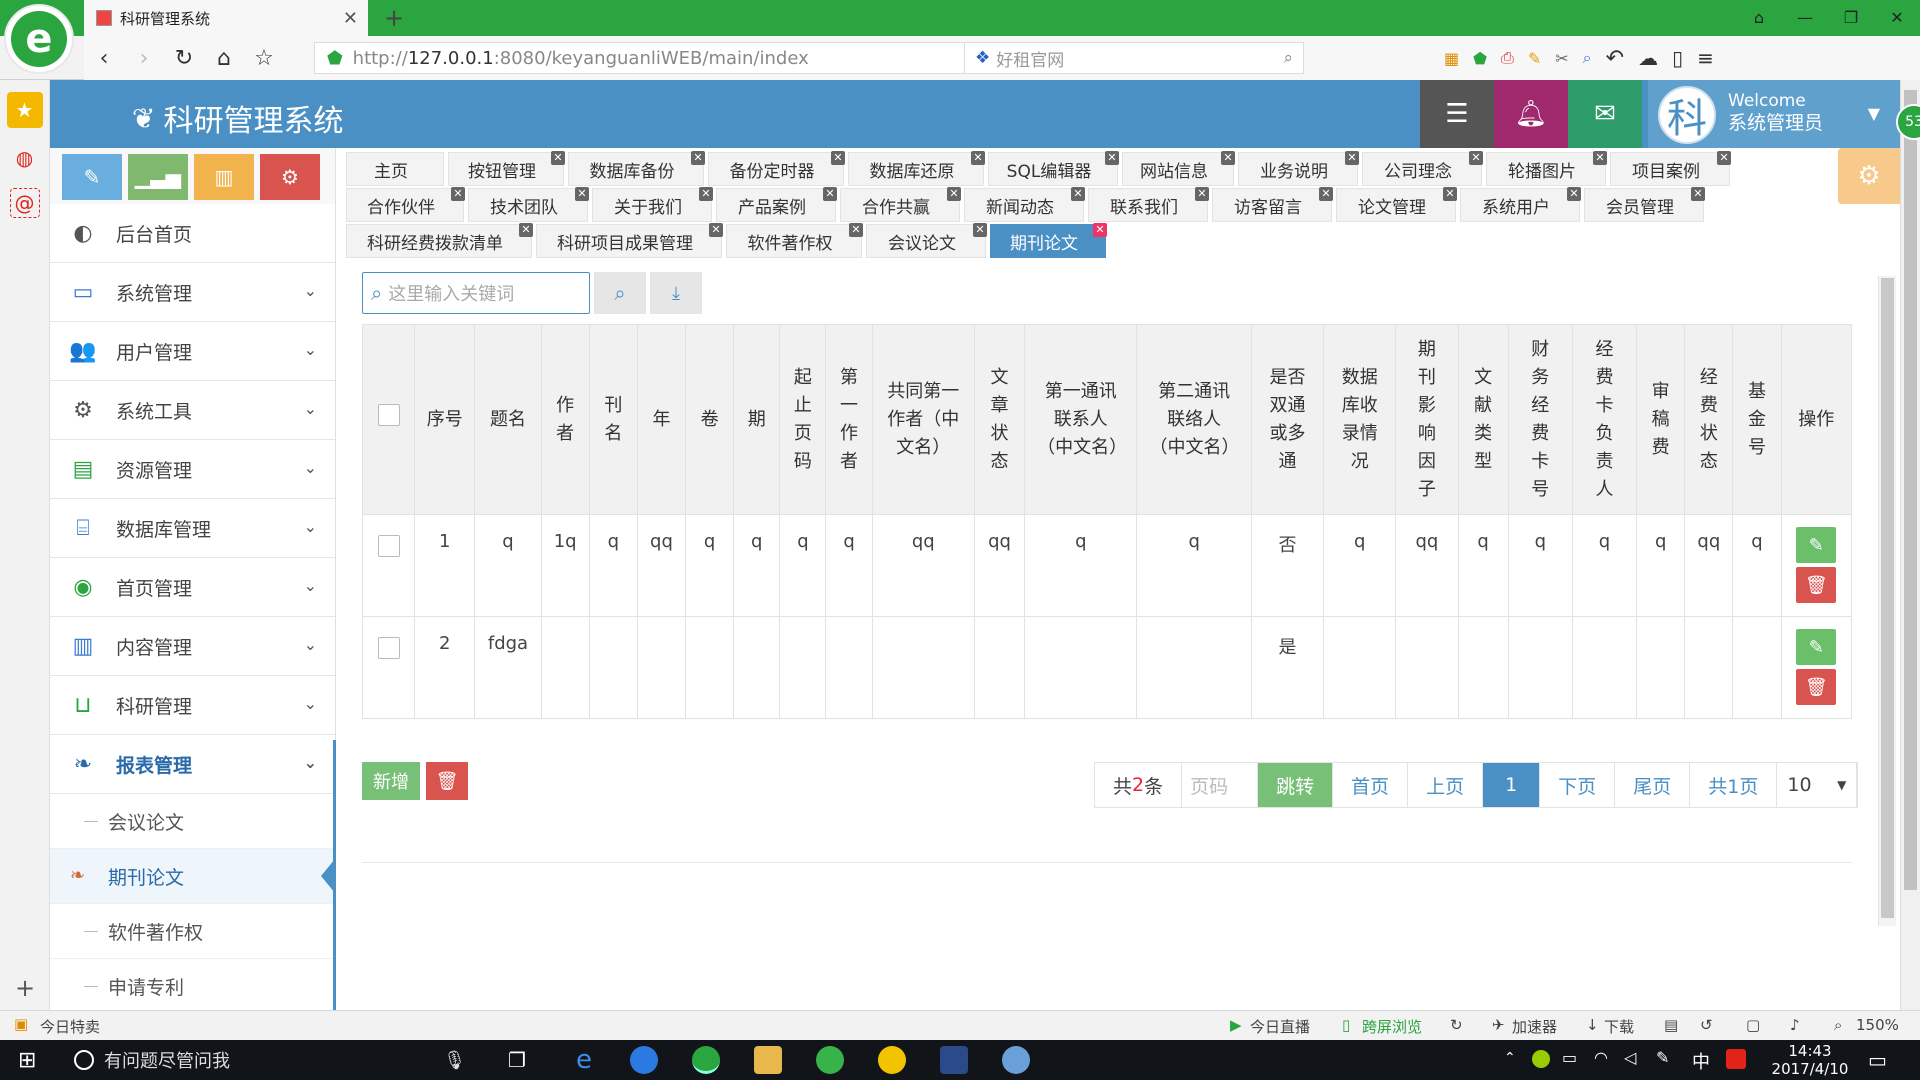 This screenshot has height=1080, width=1920. I want to click on favorite-star-icon: ☆, so click(264, 58).